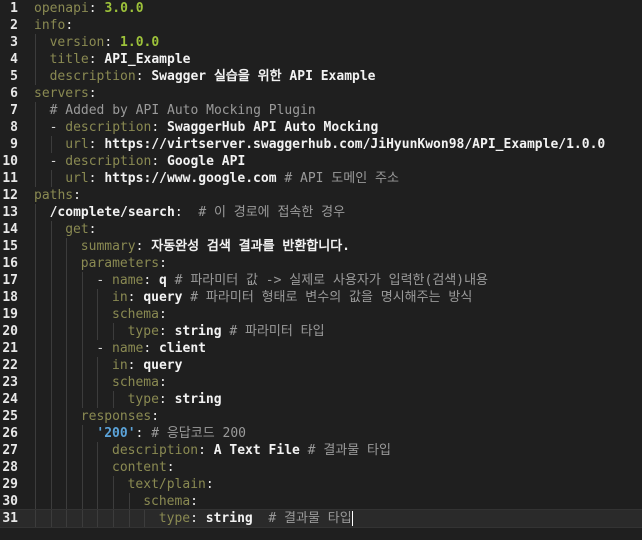 Image resolution: width=642 pixels, height=540 pixels. Describe the element at coordinates (183, 110) in the screenshot. I see `code-text: # Added by API Auto Mocking Plugin` at that location.